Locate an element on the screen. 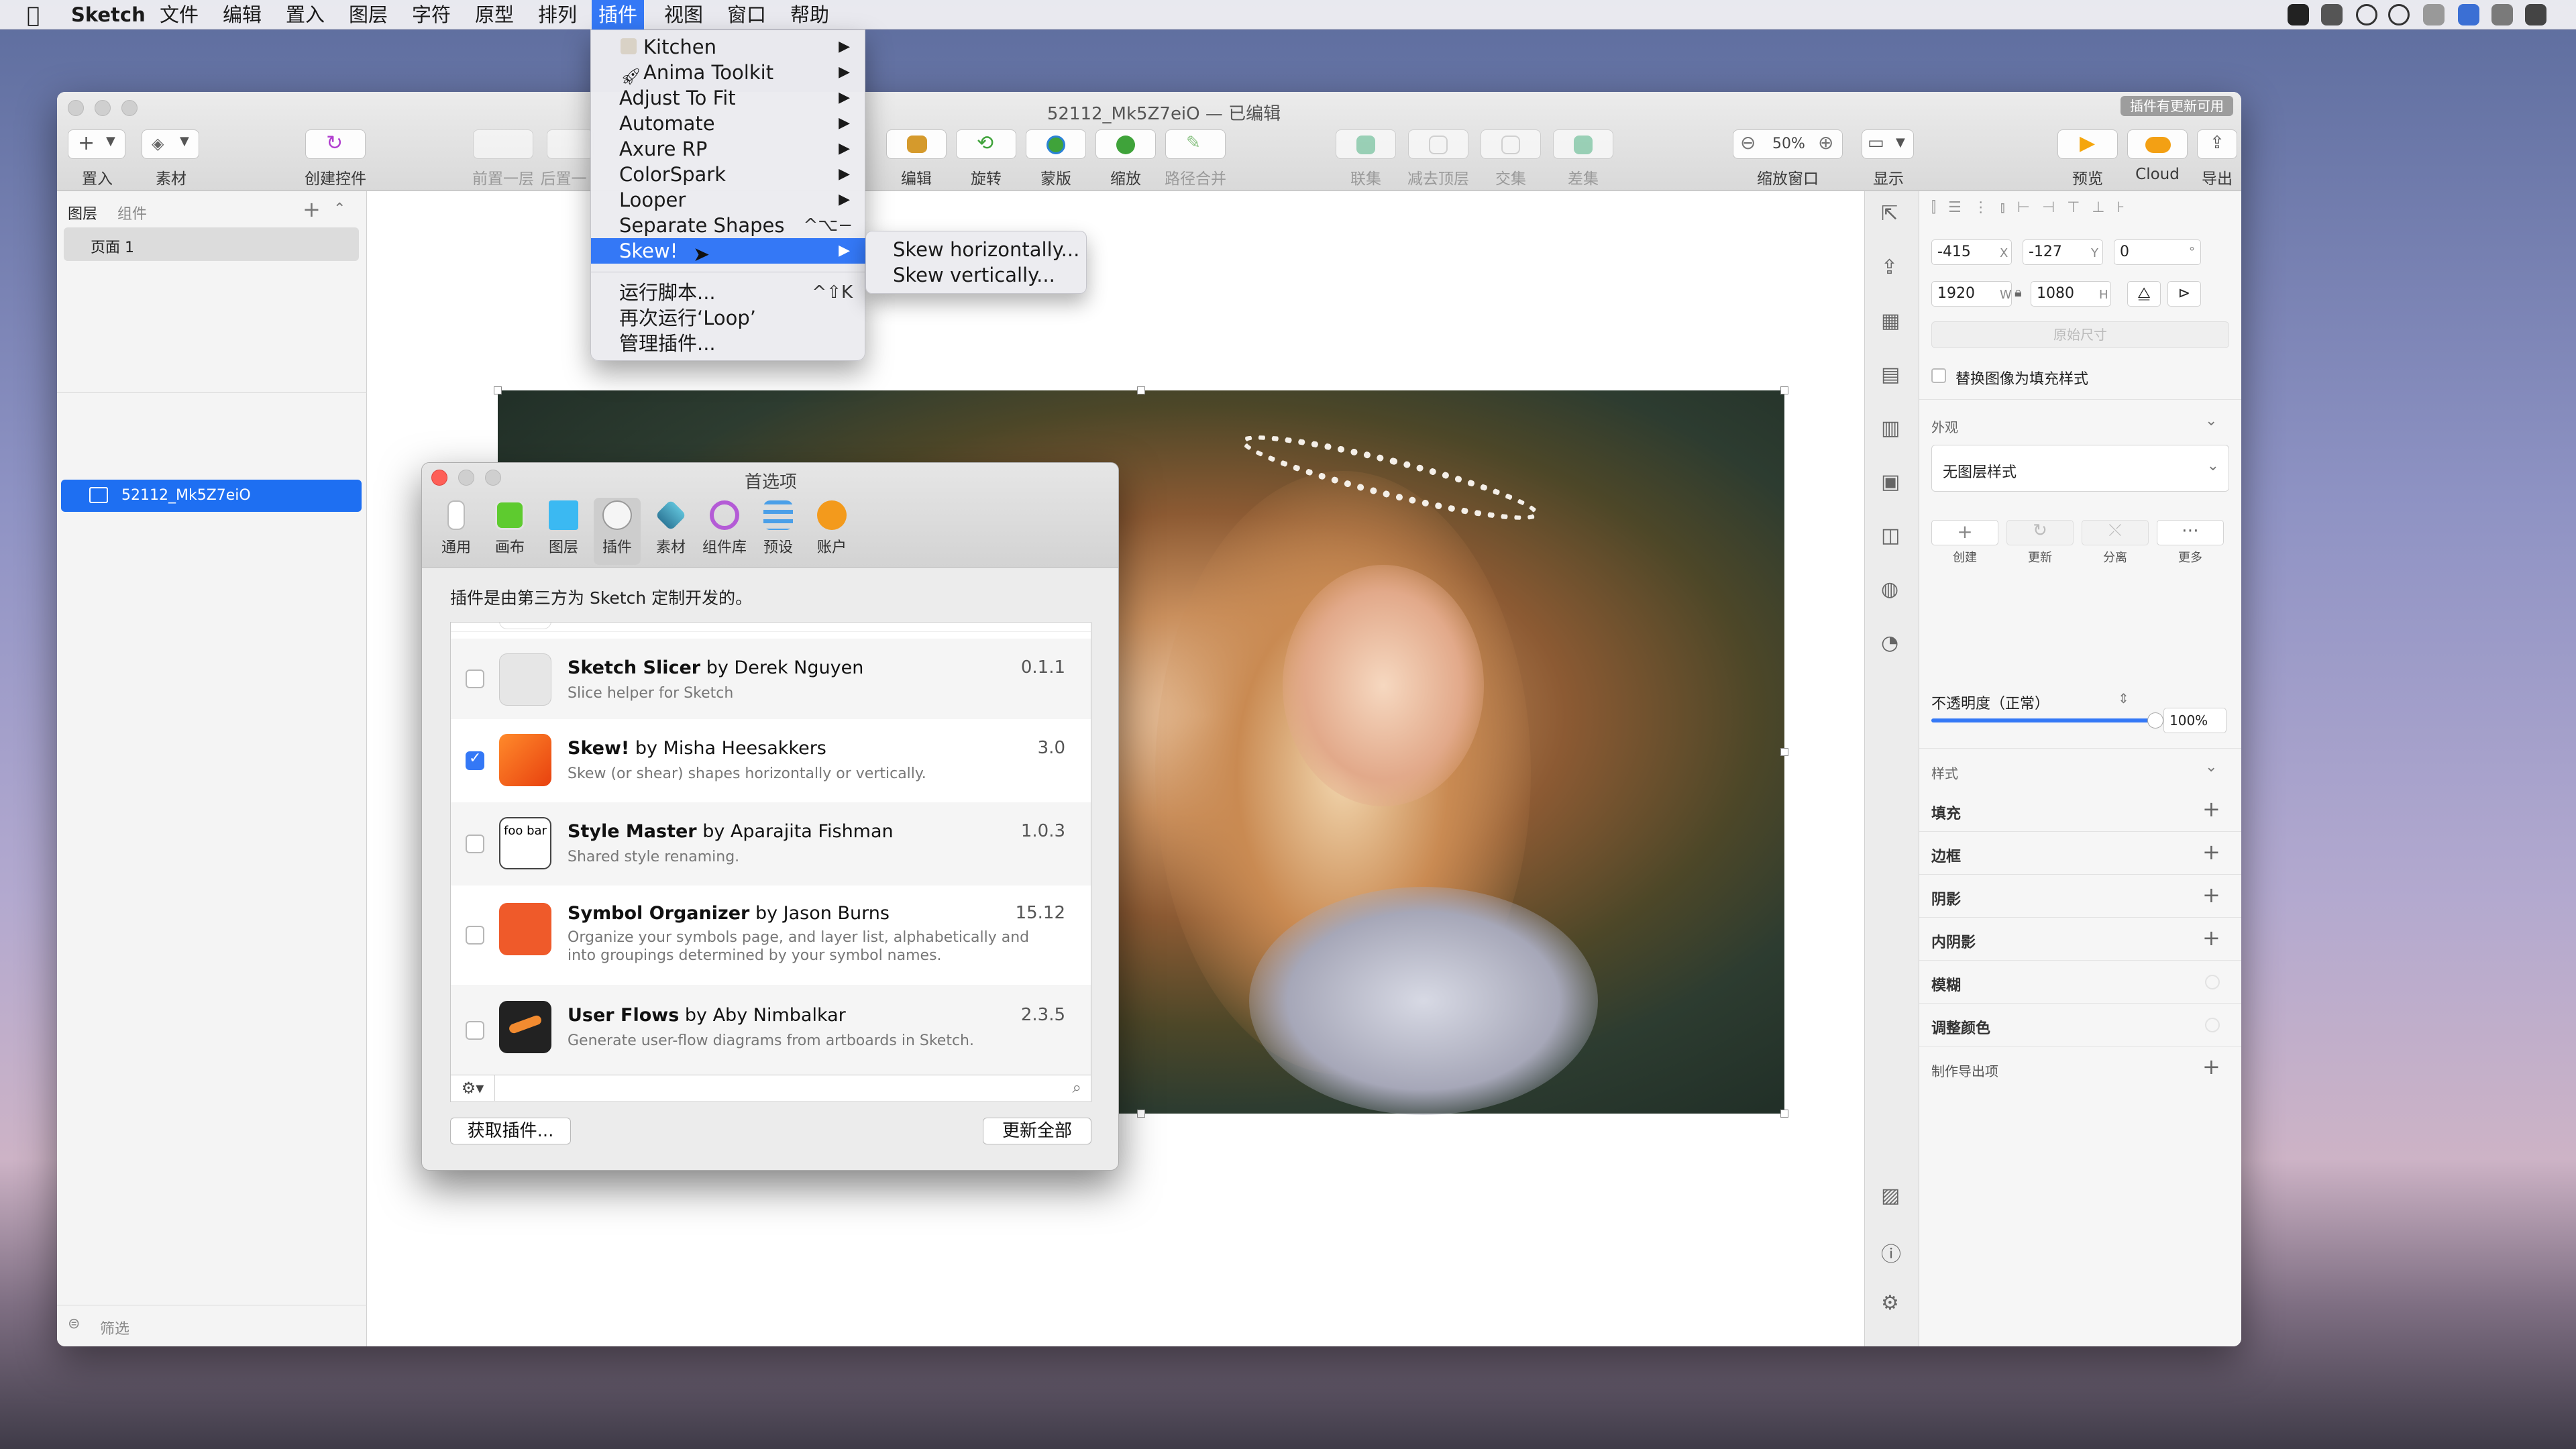 Image resolution: width=2576 pixels, height=1449 pixels. tab-presets: 预设 is located at coordinates (778, 531).